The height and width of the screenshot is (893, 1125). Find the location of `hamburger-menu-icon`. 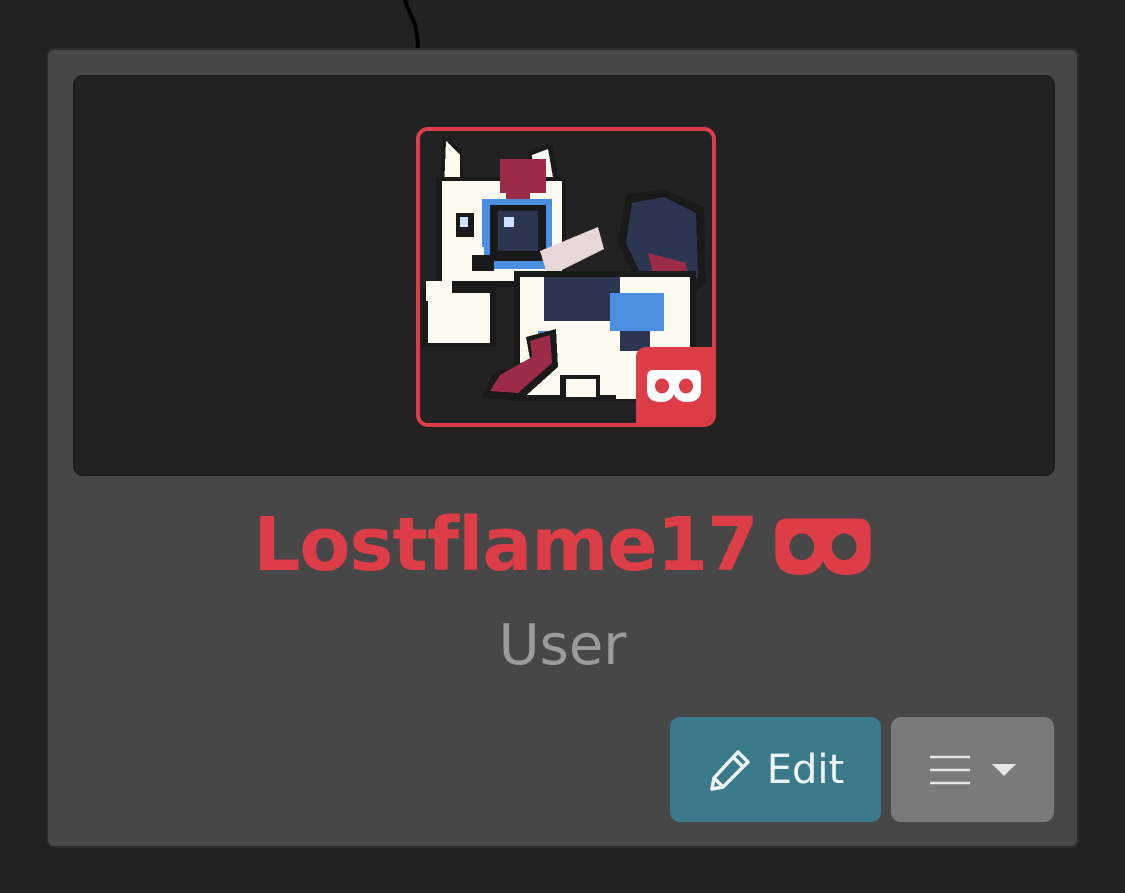

hamburger-menu-icon is located at coordinates (949, 769).